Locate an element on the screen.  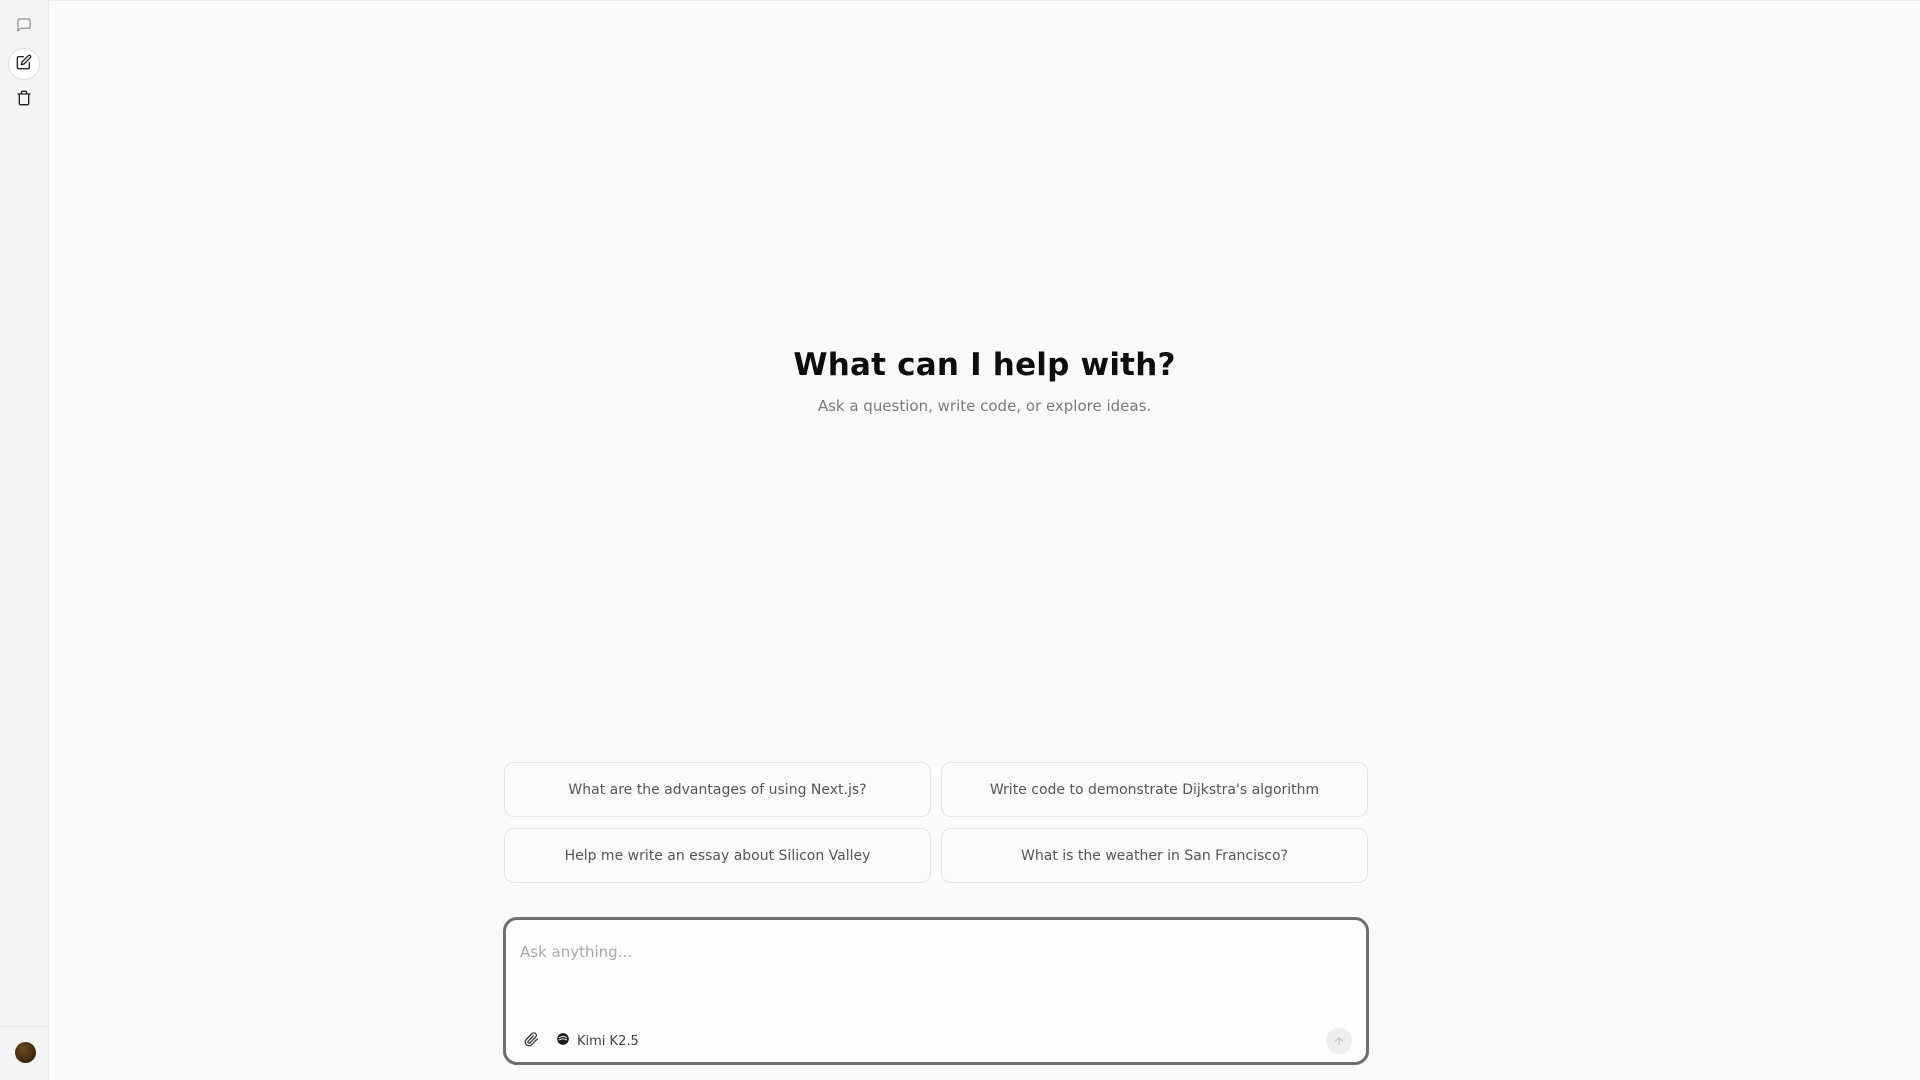
arrow-up-icon is located at coordinates (1339, 1041).